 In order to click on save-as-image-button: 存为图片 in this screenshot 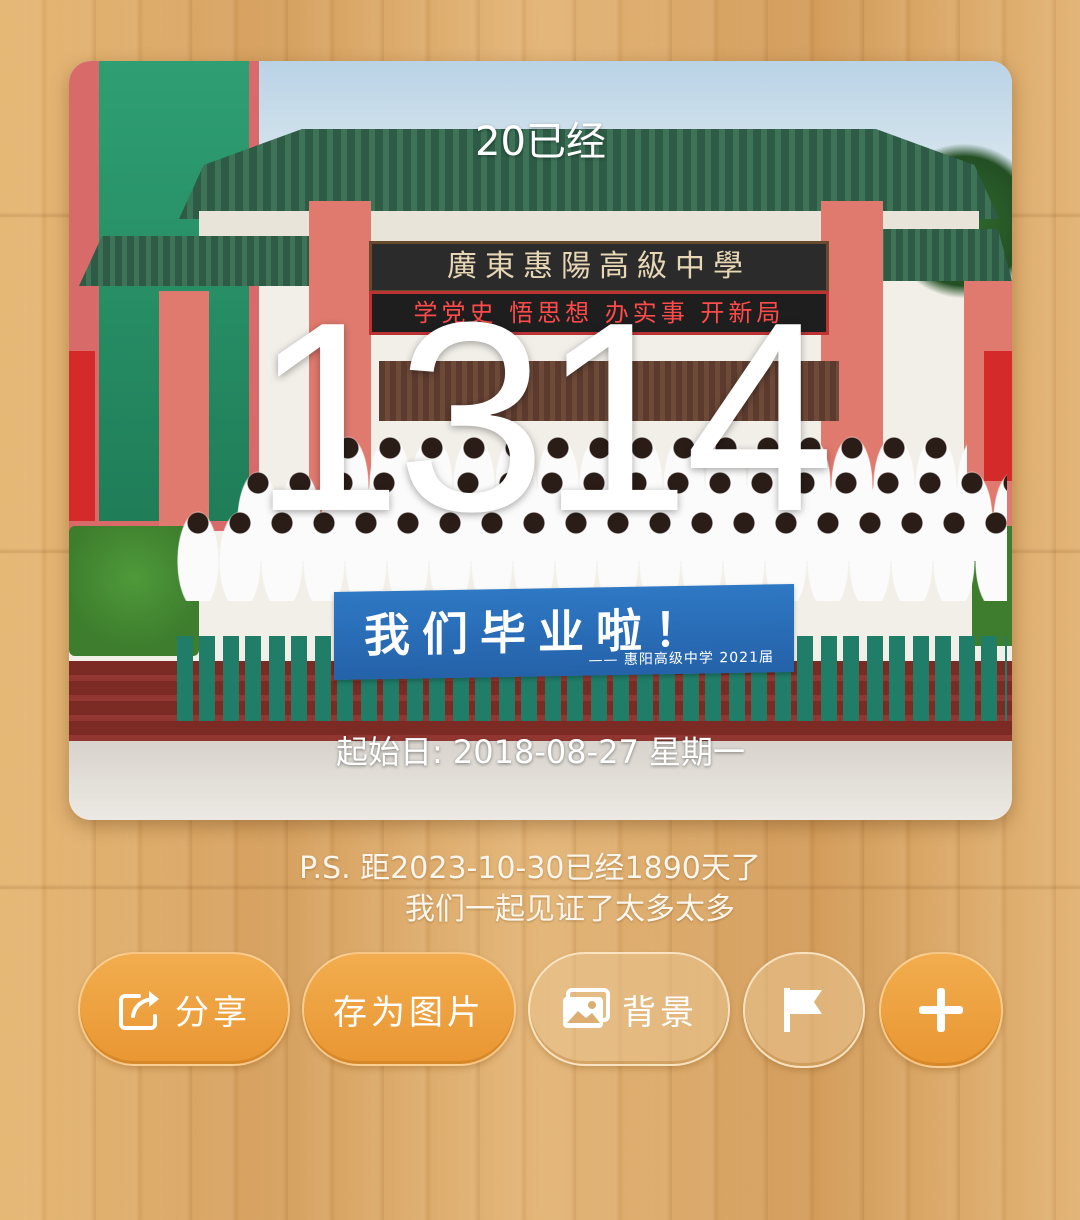, I will do `click(409, 1009)`.